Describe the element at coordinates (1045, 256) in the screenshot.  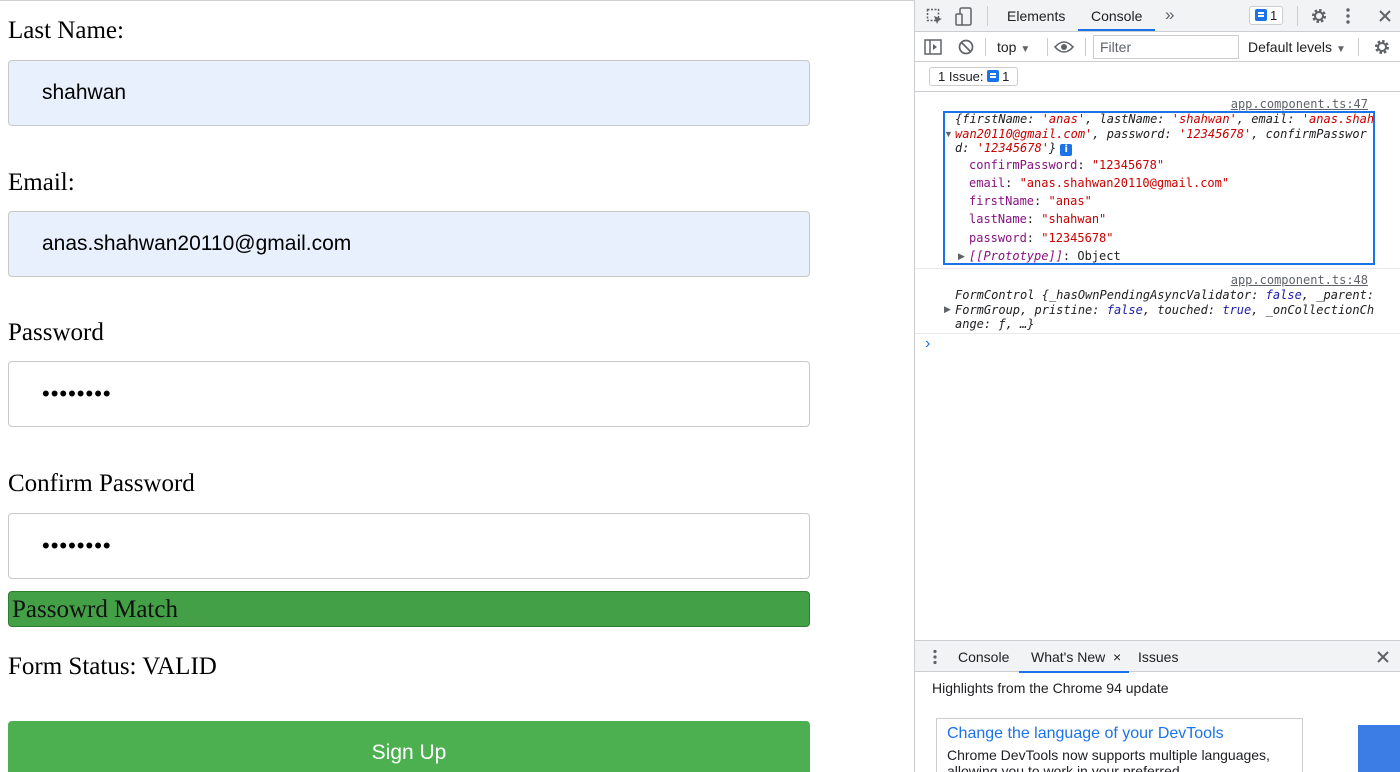
I see `prototype-property: [[Prototype]]: Object` at that location.